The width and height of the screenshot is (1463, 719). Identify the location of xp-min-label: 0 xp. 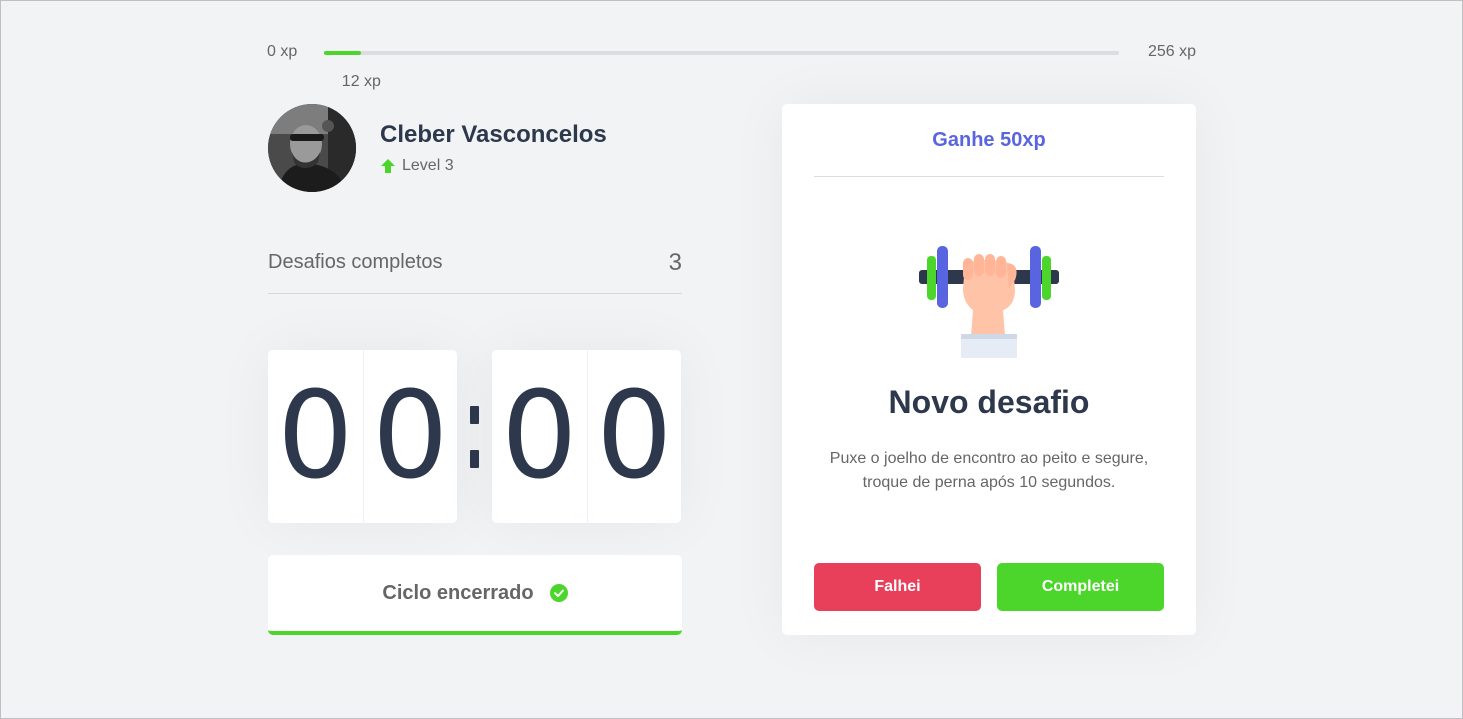
(282, 51).